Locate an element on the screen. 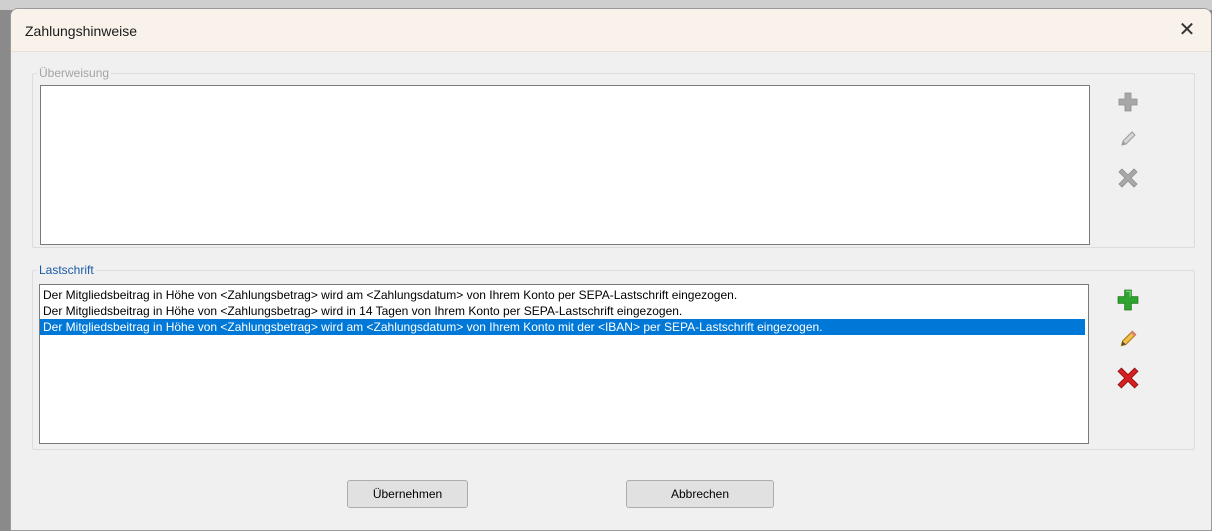  uebernehmen-button: Übernehmen is located at coordinates (407, 494).